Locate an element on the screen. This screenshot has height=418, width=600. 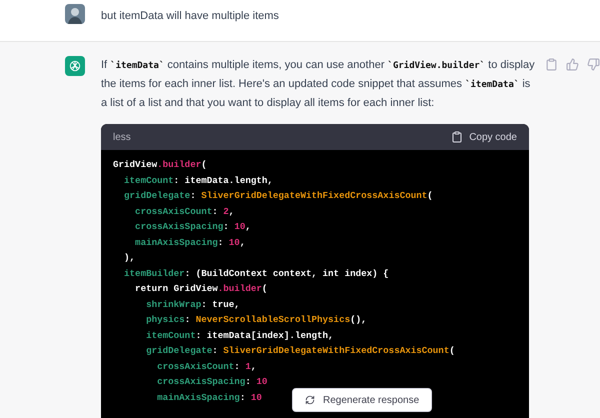
code-language: less is located at coordinates (122, 137).